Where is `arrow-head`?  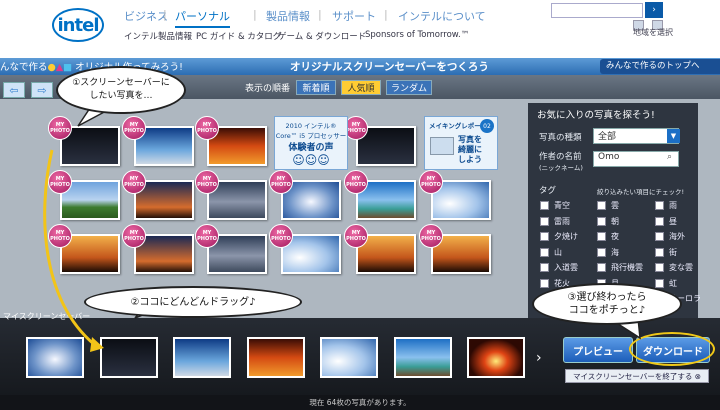
arrow-head is located at coordinates (97, 344).